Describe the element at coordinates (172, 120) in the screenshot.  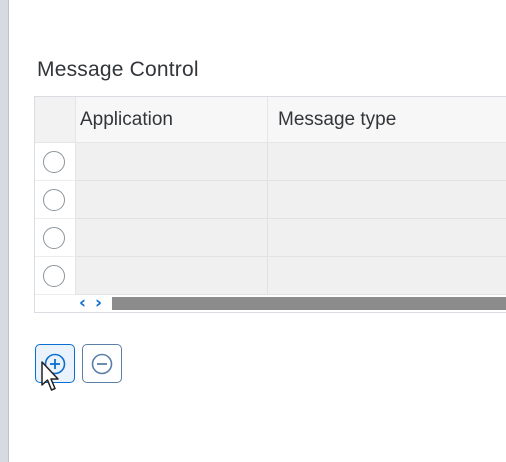
I see `column-header-application: Application` at that location.